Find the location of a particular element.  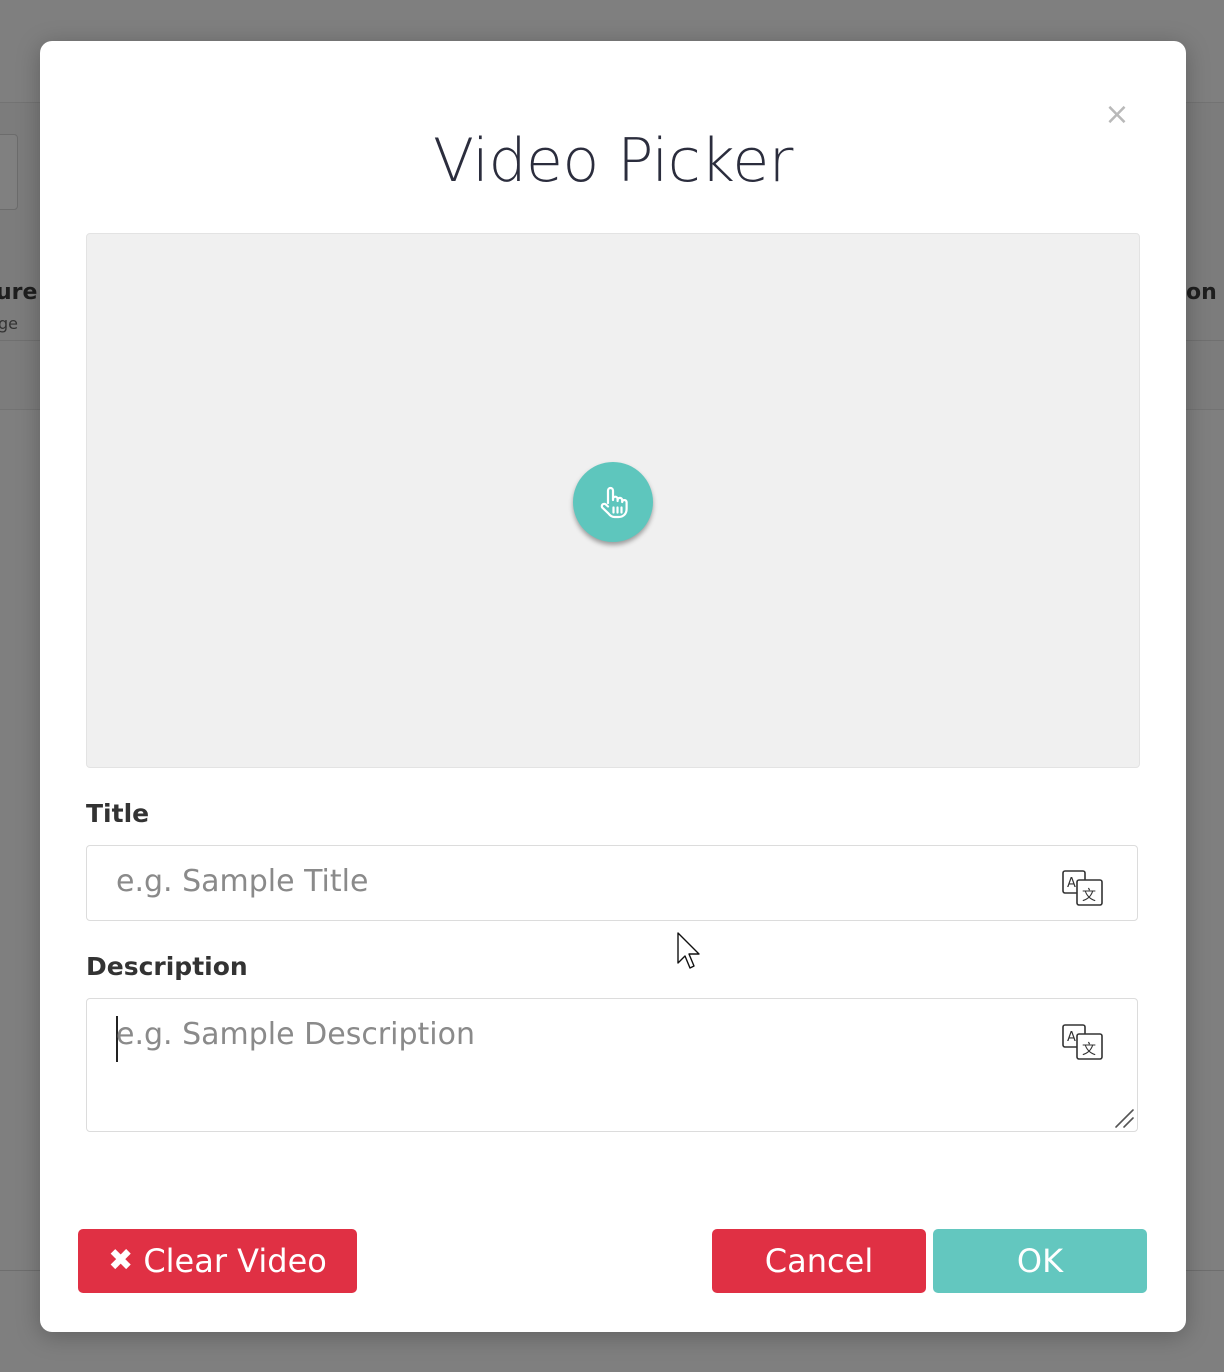

mouse-cursor-icon is located at coordinates (688, 950).